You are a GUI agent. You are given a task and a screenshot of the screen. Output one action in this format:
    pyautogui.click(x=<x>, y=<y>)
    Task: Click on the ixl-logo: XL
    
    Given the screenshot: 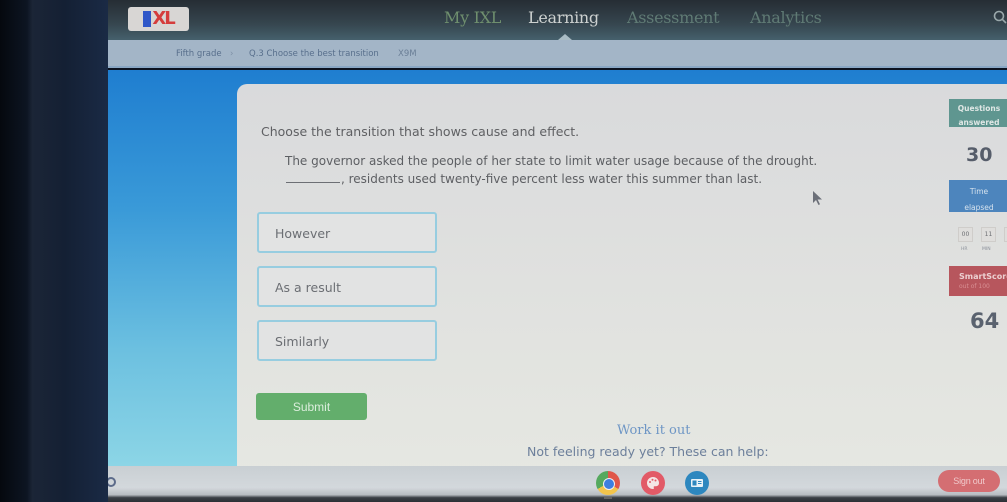 What is the action you would take?
    pyautogui.click(x=158, y=19)
    